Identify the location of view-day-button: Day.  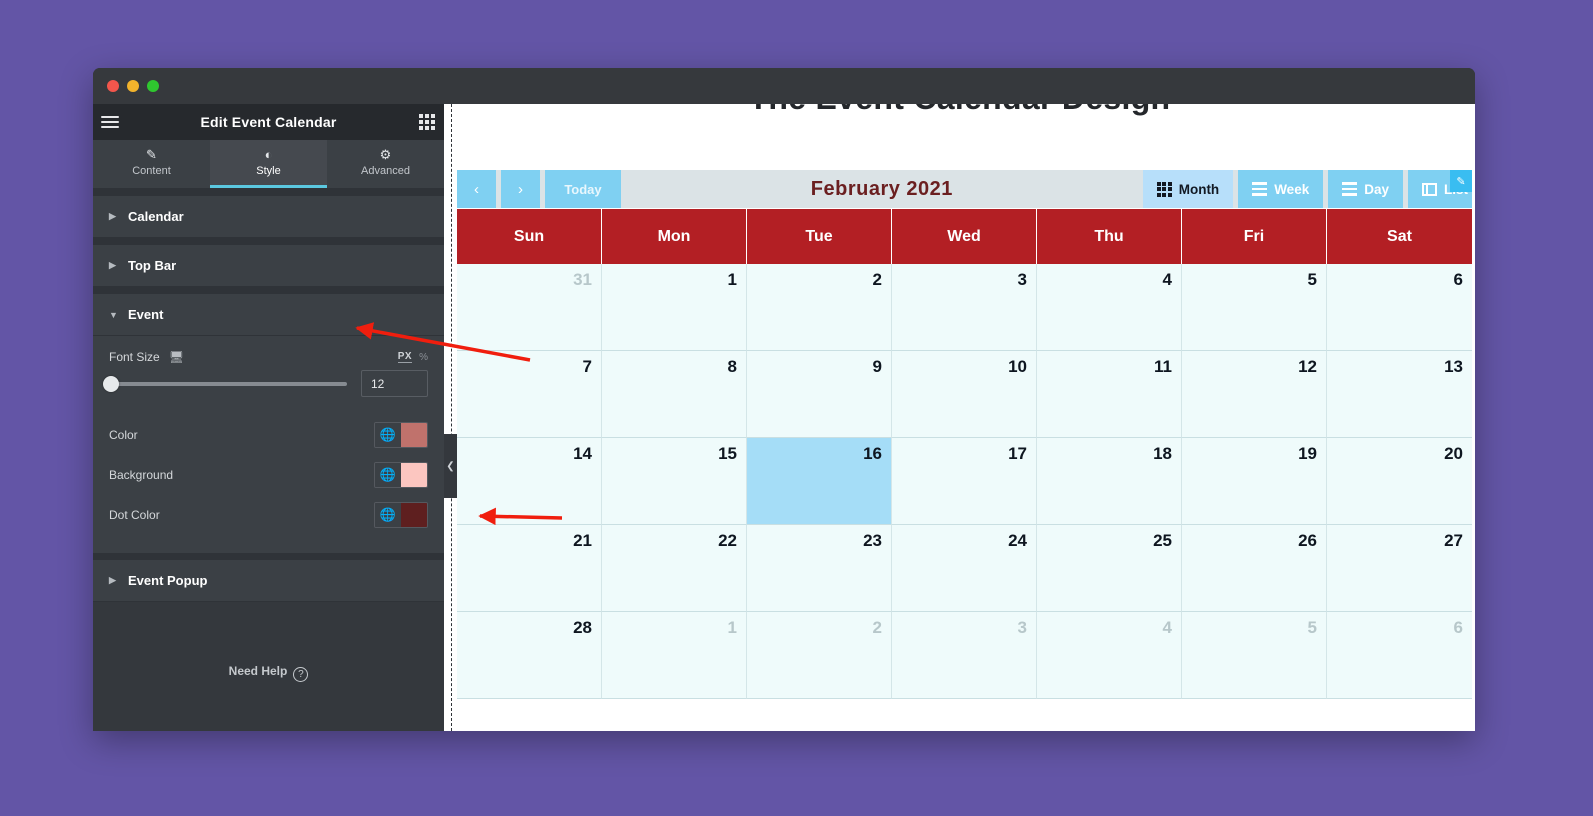
(1365, 189).